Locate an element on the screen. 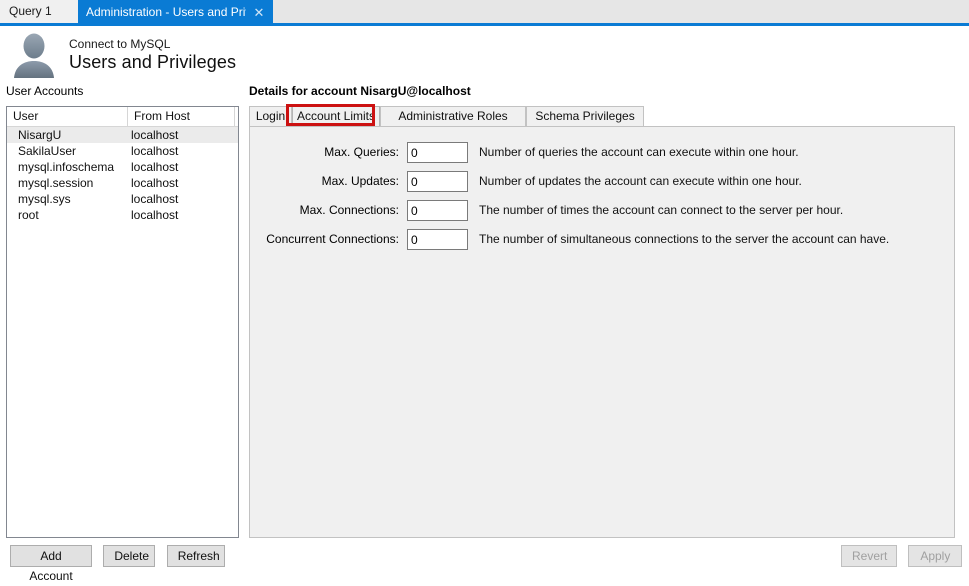 The height and width of the screenshot is (586, 969). apply-button: Apply is located at coordinates (935, 556).